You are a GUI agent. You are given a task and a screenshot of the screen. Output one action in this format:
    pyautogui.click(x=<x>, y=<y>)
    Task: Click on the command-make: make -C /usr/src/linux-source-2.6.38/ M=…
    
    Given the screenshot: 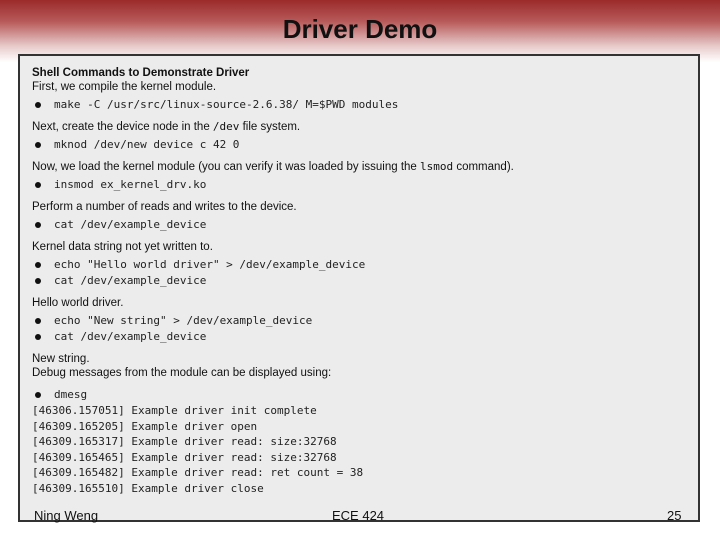 What is the action you would take?
    pyautogui.click(x=361, y=105)
    